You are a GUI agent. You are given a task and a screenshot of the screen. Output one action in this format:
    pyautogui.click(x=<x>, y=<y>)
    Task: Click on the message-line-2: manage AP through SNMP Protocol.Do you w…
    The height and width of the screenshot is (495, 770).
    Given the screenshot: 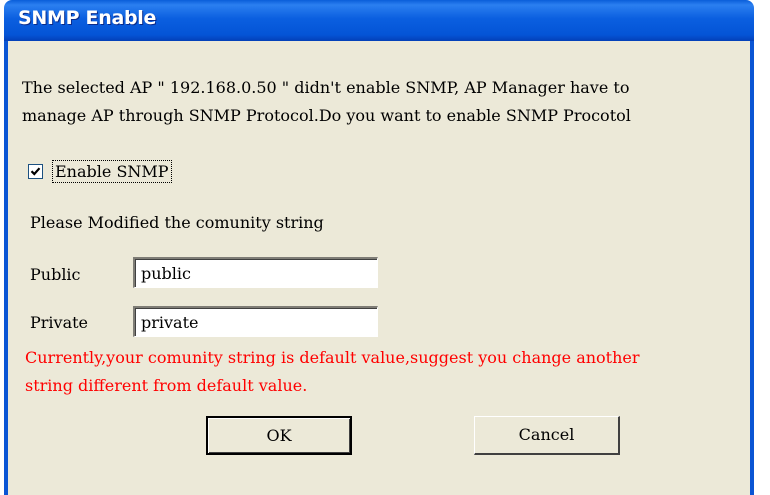 What is the action you would take?
    pyautogui.click(x=326, y=115)
    